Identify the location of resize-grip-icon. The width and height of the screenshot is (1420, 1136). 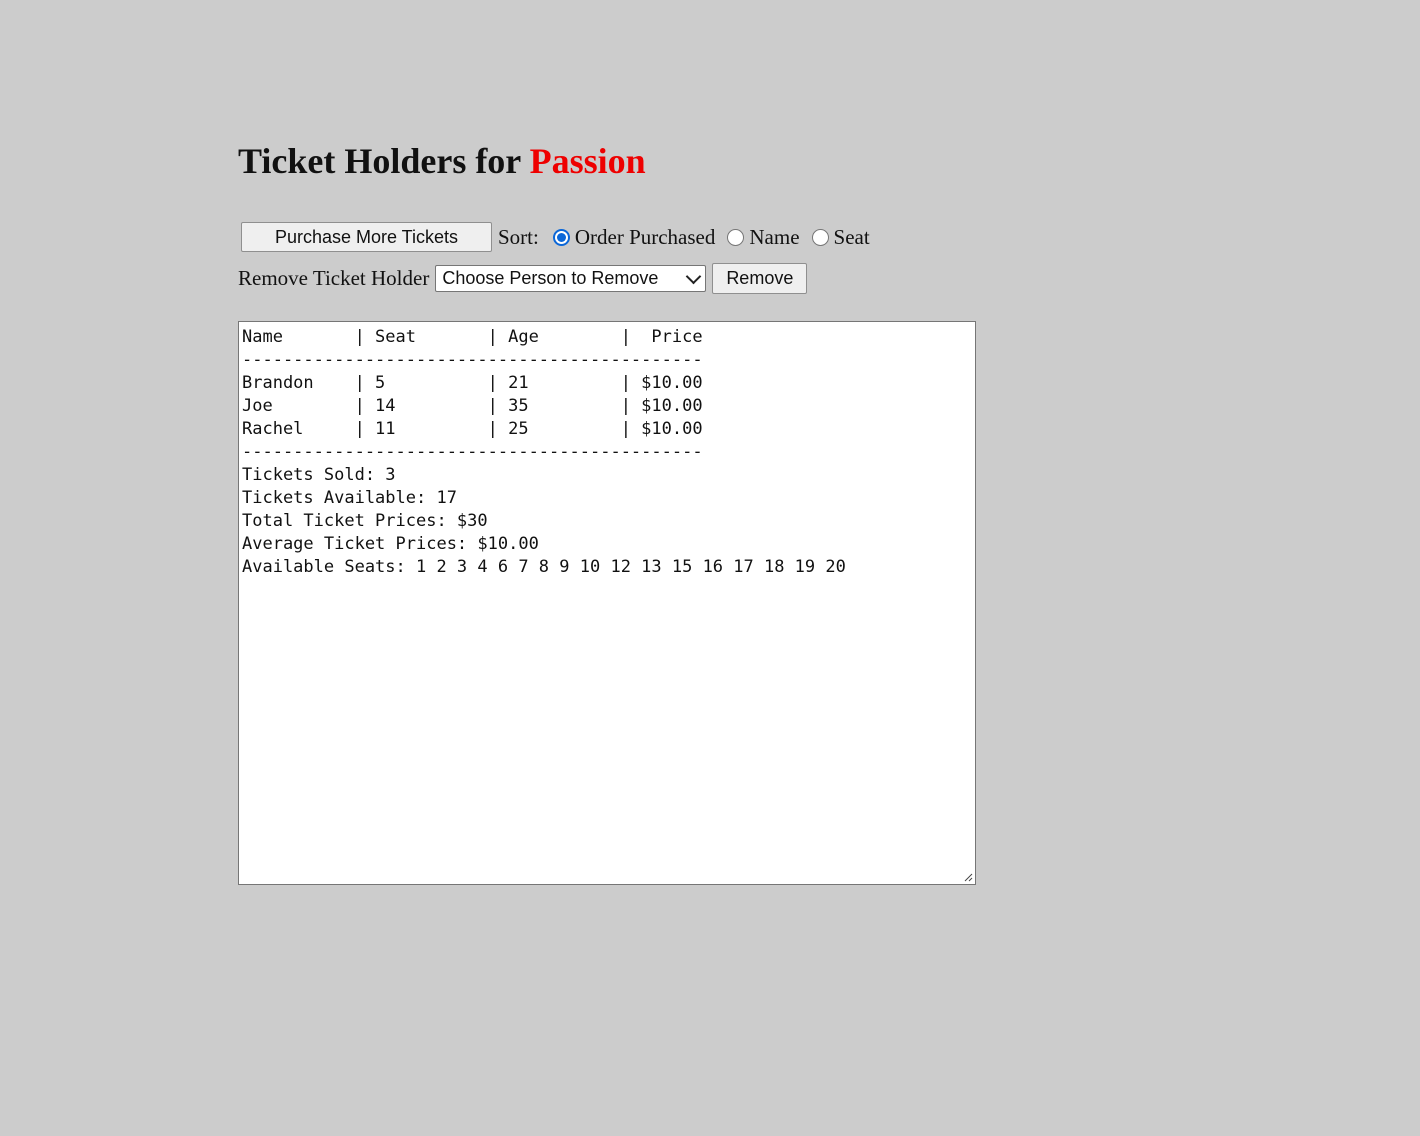
(968, 877).